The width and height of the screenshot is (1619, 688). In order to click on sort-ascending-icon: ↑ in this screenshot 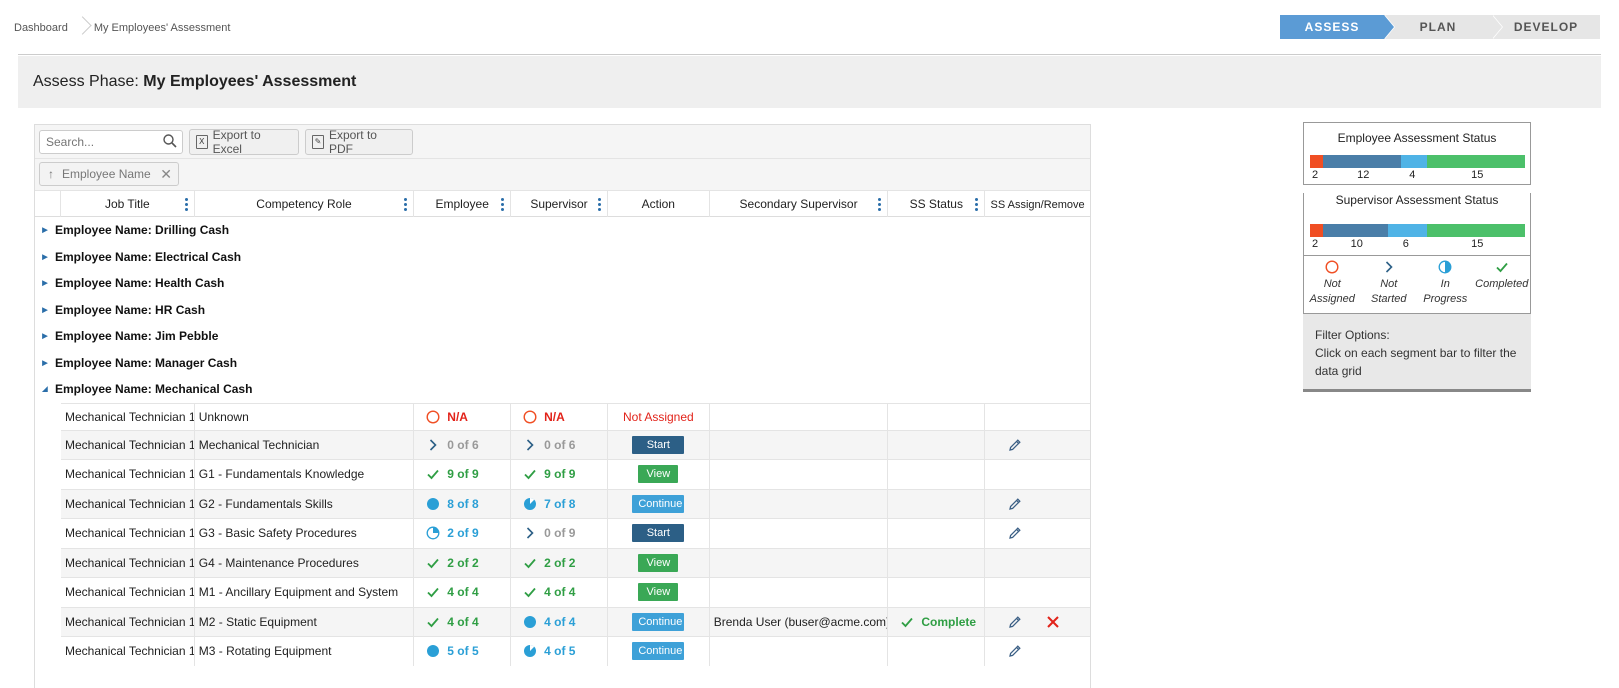, I will do `click(51, 174)`.